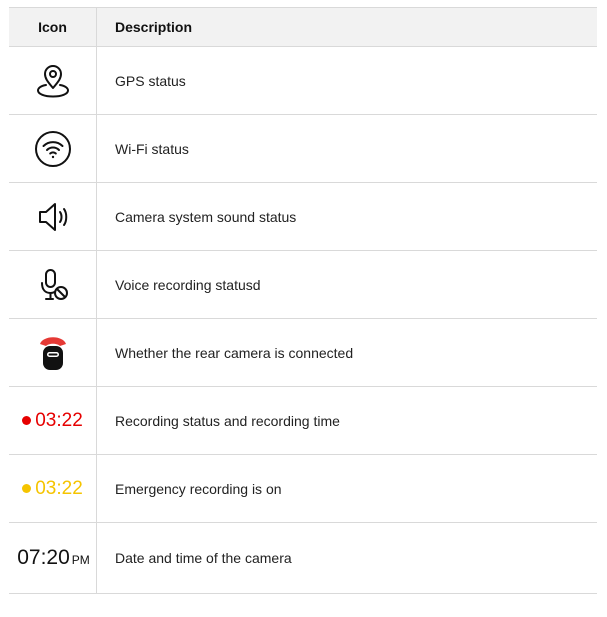  I want to click on rear-camera-icon, so click(52, 353).